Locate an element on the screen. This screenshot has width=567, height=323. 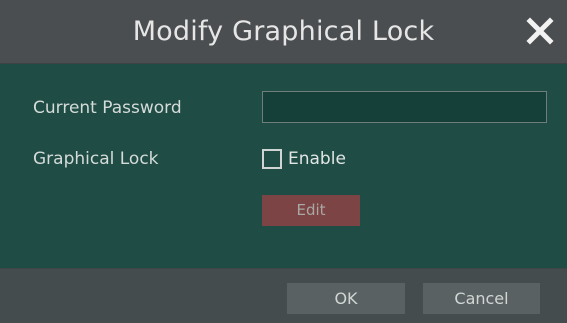
cancel-button: Cancel is located at coordinates (481, 298).